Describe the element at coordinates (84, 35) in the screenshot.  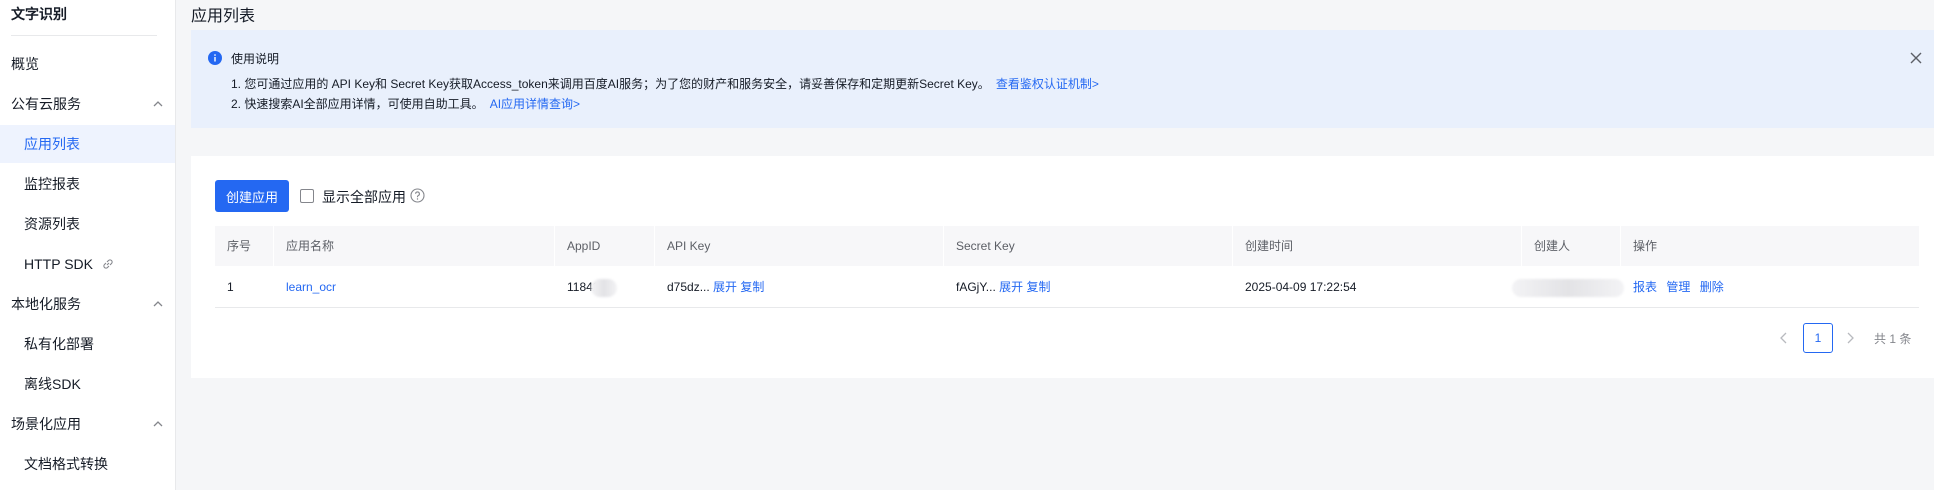
I see `sidebar-divider` at that location.